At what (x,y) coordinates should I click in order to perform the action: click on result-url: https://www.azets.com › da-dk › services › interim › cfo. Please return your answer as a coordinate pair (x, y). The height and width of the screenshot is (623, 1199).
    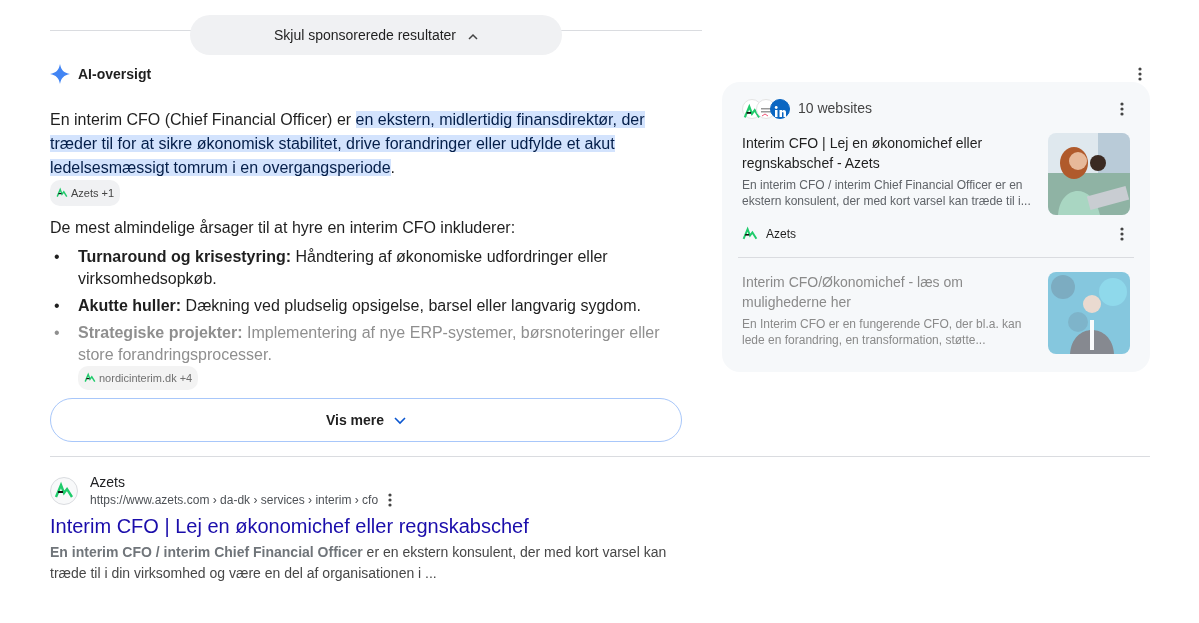
    Looking at the image, I should click on (234, 500).